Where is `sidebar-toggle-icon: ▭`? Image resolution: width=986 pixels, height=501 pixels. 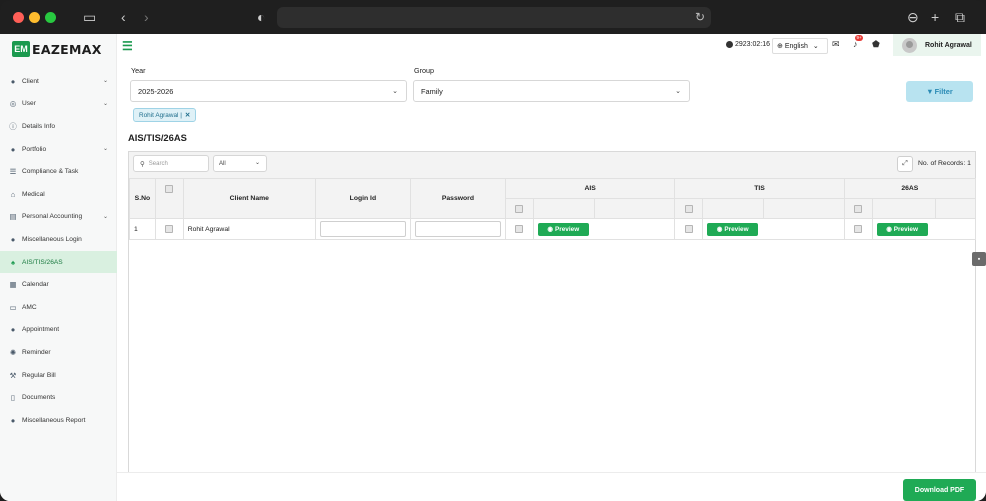 sidebar-toggle-icon: ▭ is located at coordinates (89, 17).